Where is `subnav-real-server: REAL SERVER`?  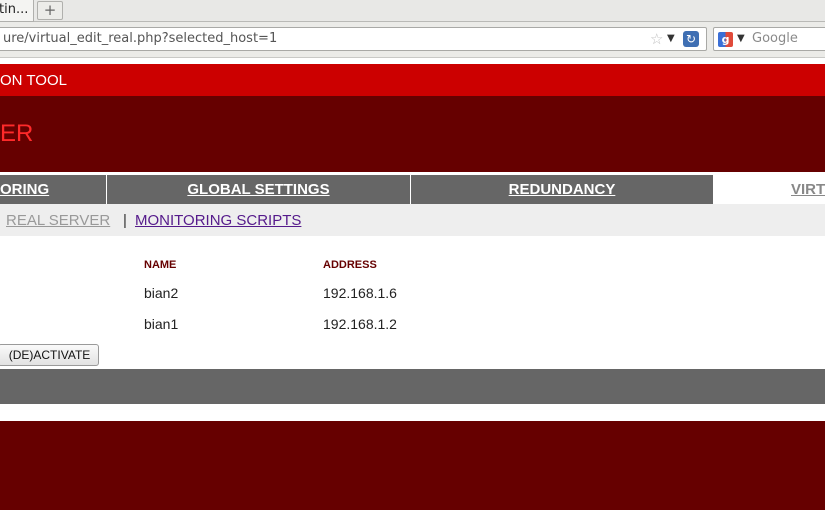
subnav-real-server: REAL SERVER is located at coordinates (58, 220).